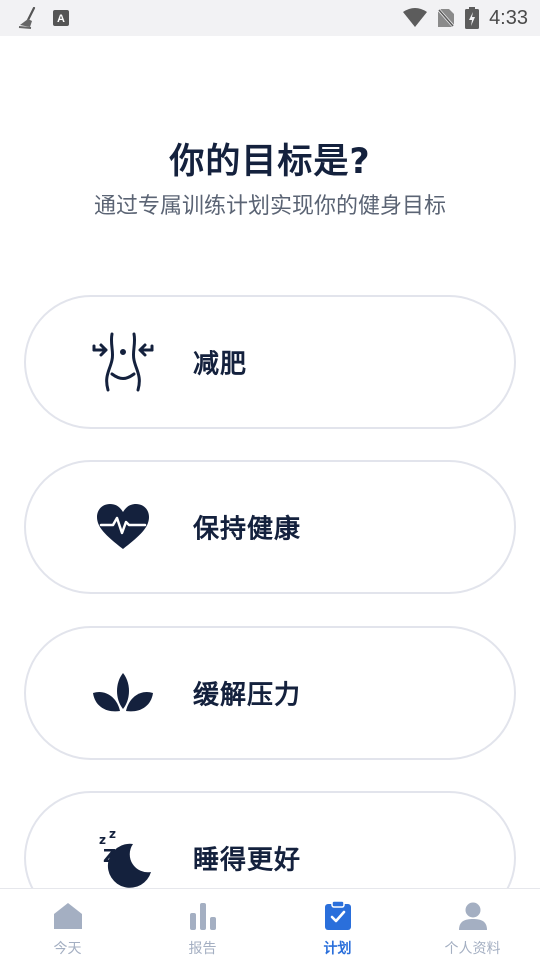 The height and width of the screenshot is (960, 540). I want to click on status-bar: A 4:33, so click(270, 18).